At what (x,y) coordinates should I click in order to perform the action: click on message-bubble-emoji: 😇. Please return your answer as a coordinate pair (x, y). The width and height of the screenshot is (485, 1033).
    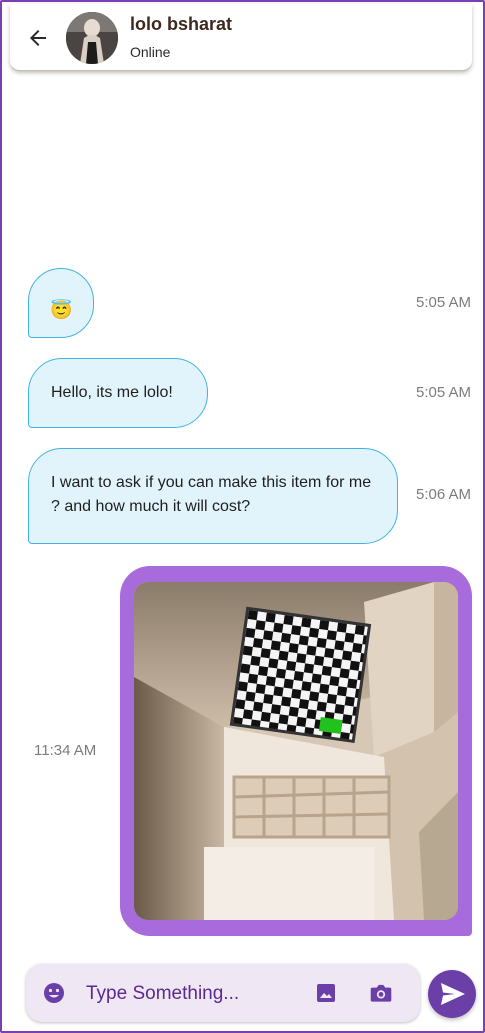
    Looking at the image, I should click on (61, 303).